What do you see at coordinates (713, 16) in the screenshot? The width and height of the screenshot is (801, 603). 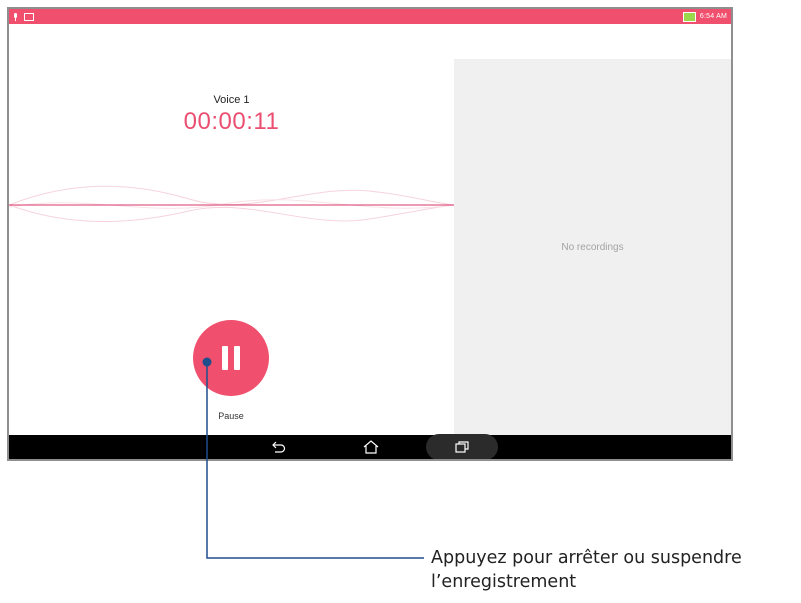 I see `status-time: 6:54 AM` at bounding box center [713, 16].